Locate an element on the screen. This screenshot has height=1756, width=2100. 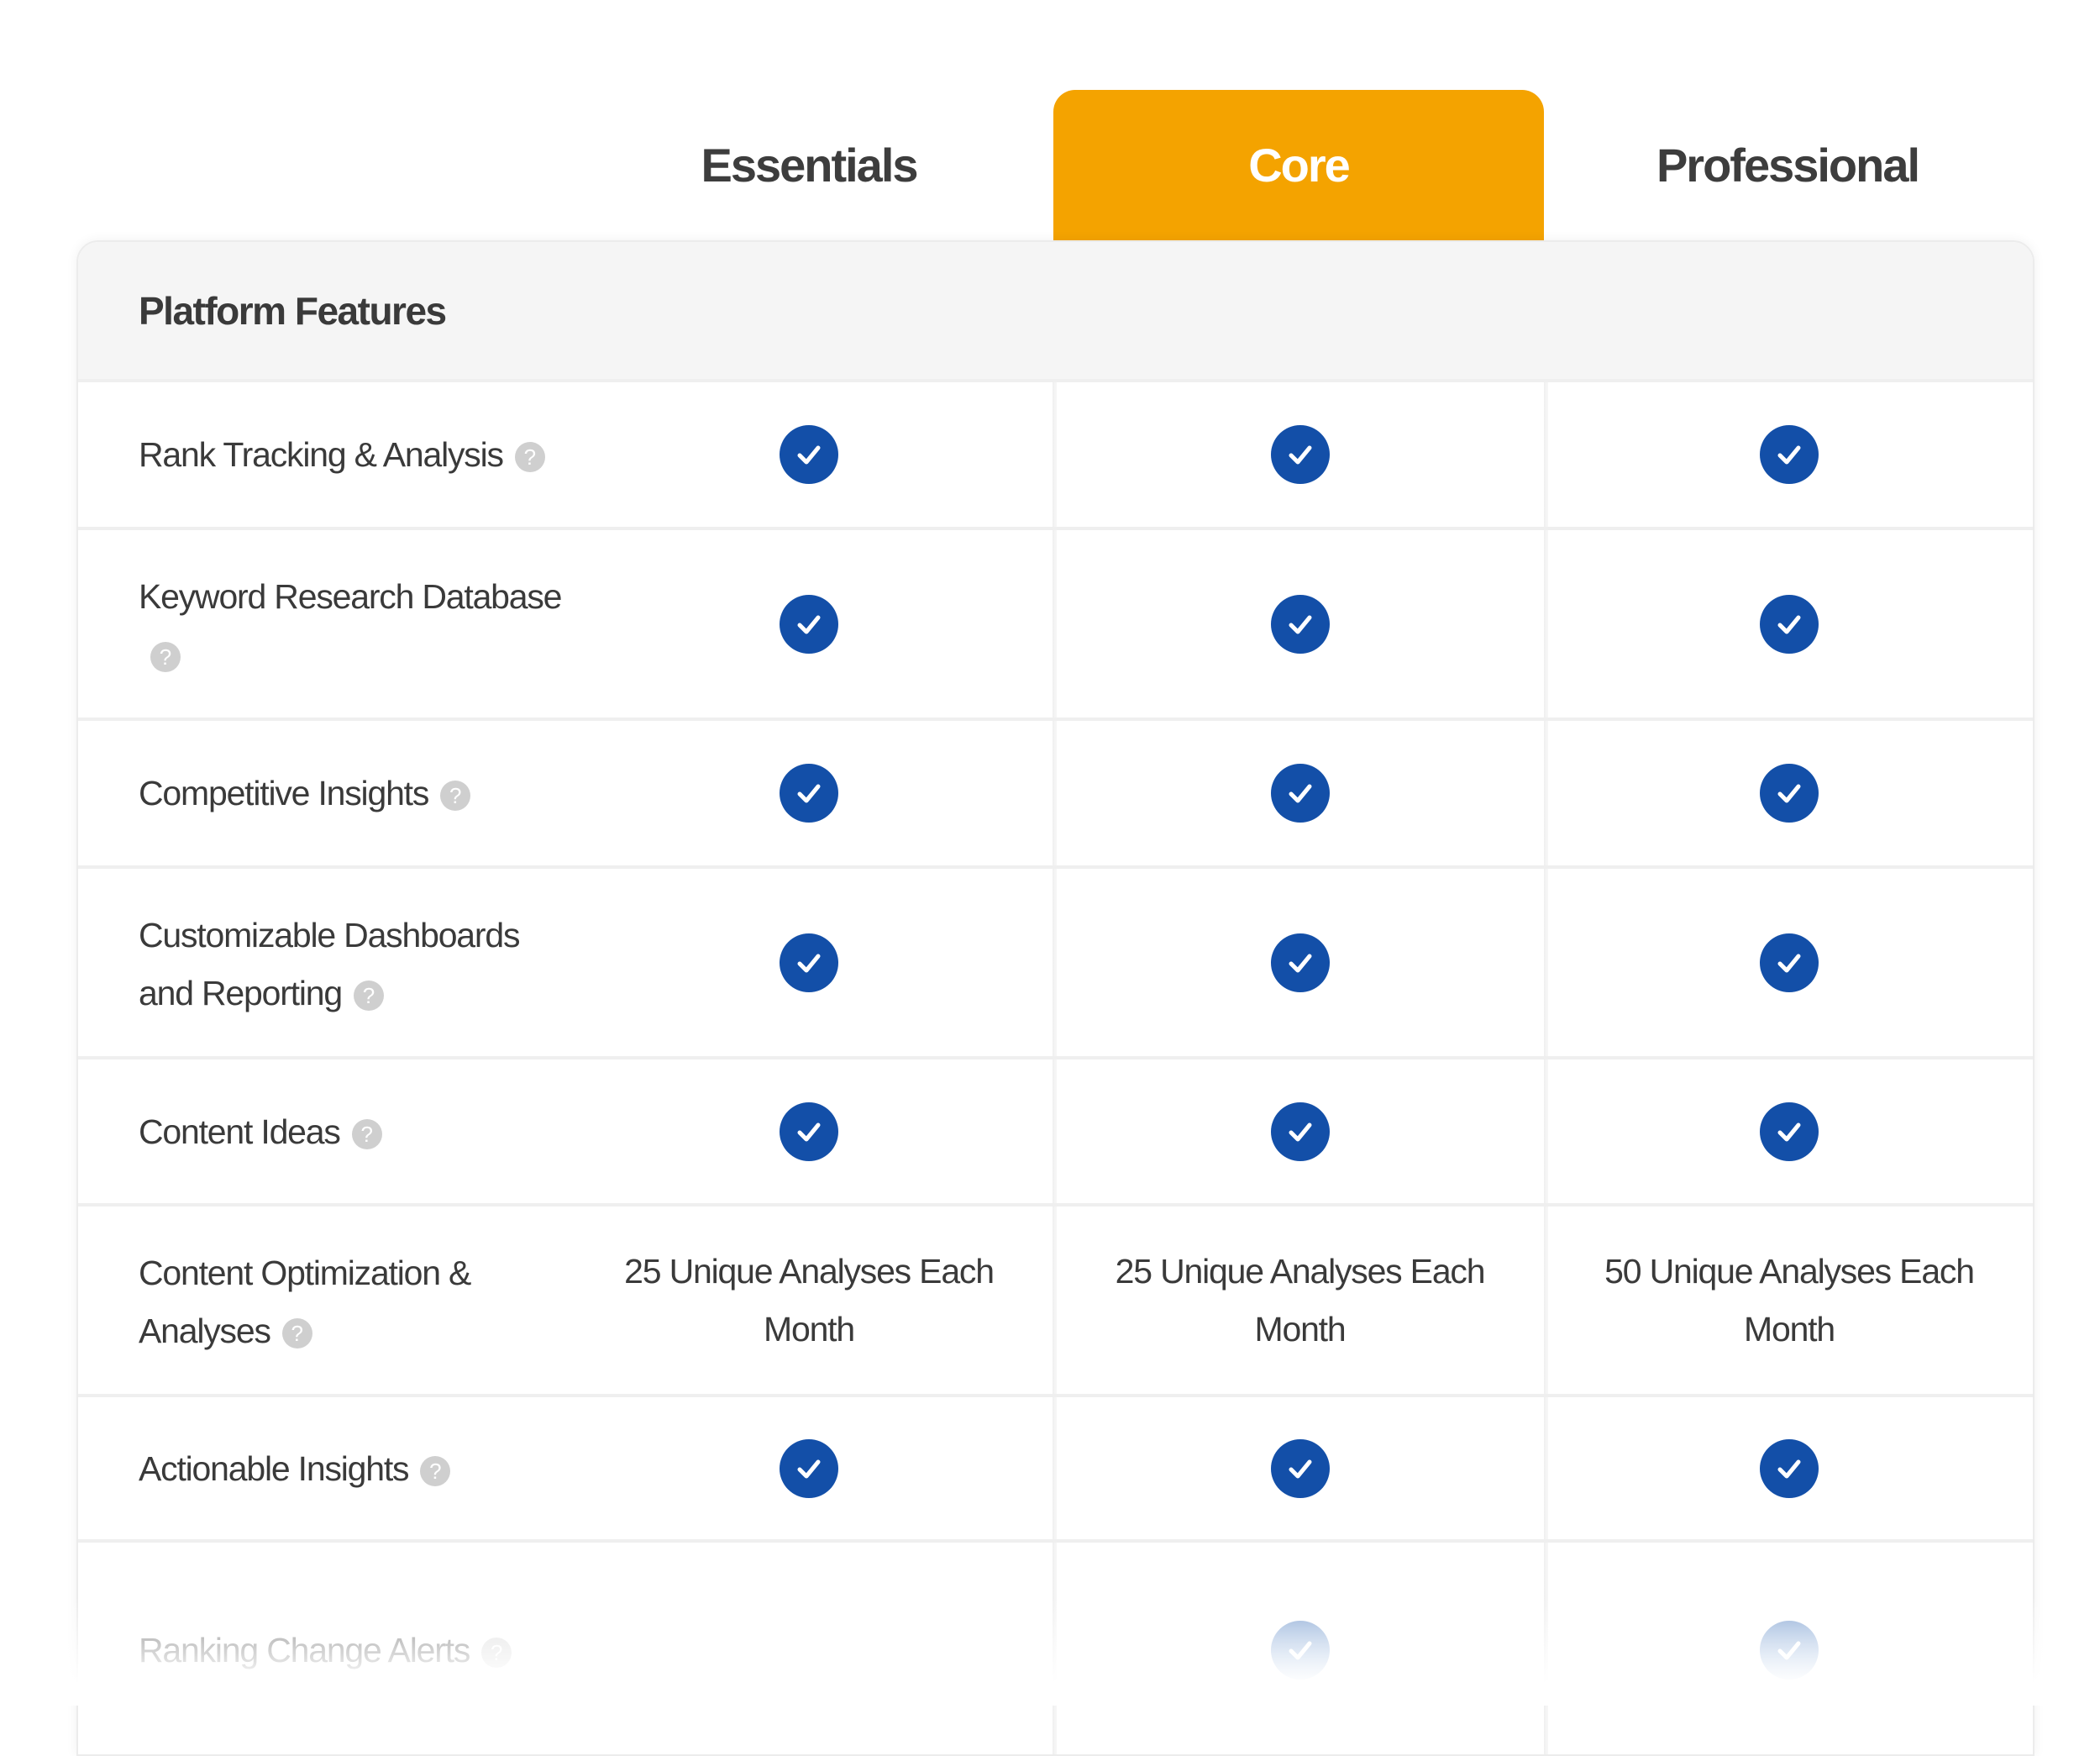
plan-cell-professional: 50 Unique Analyses Each Month is located at coordinates (1789, 1300).